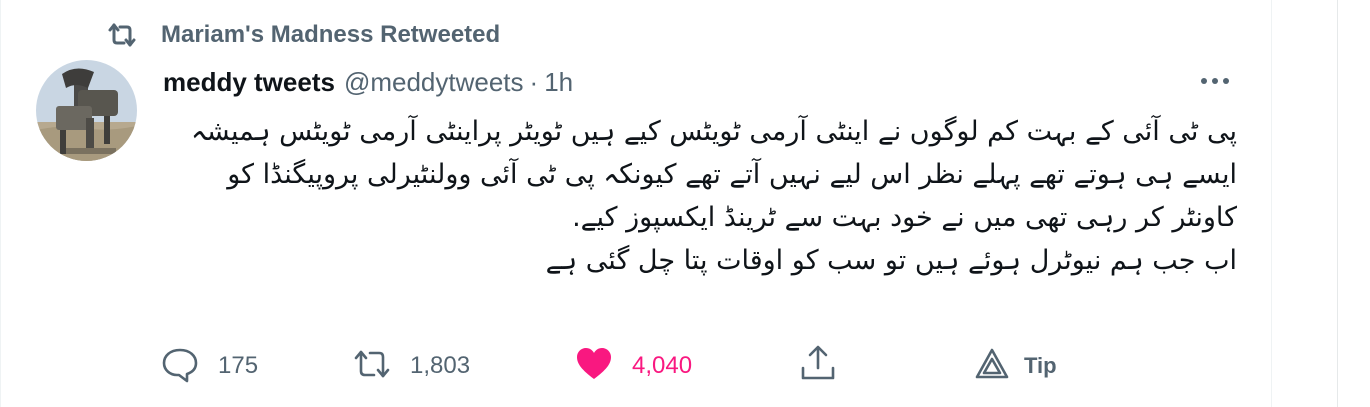 Image resolution: width=1370 pixels, height=407 pixels. Describe the element at coordinates (662, 365) in the screenshot. I see `like-count: 4,040` at that location.